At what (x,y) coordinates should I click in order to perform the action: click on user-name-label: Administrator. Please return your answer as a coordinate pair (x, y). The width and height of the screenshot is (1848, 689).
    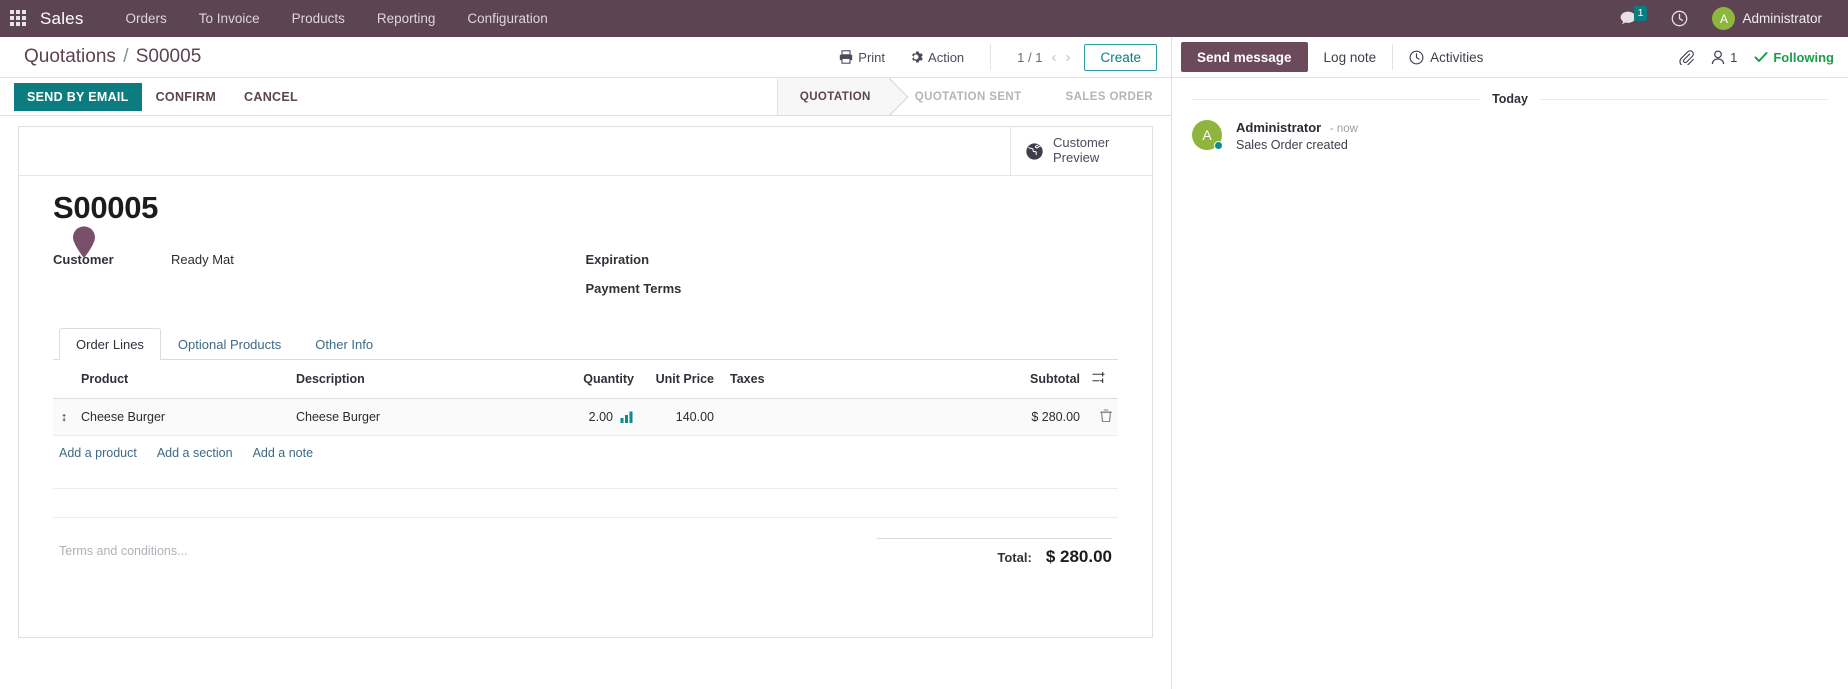
    Looking at the image, I should click on (1782, 18).